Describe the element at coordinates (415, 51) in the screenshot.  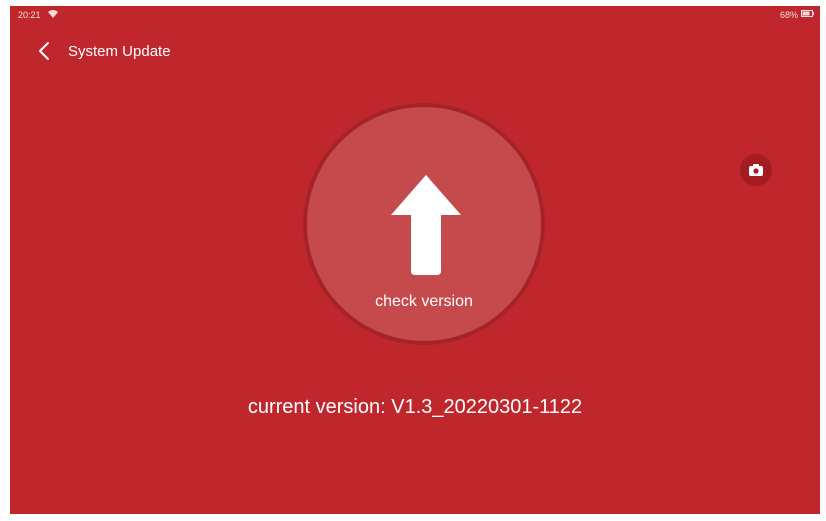
I see `title-bar: System Update` at that location.